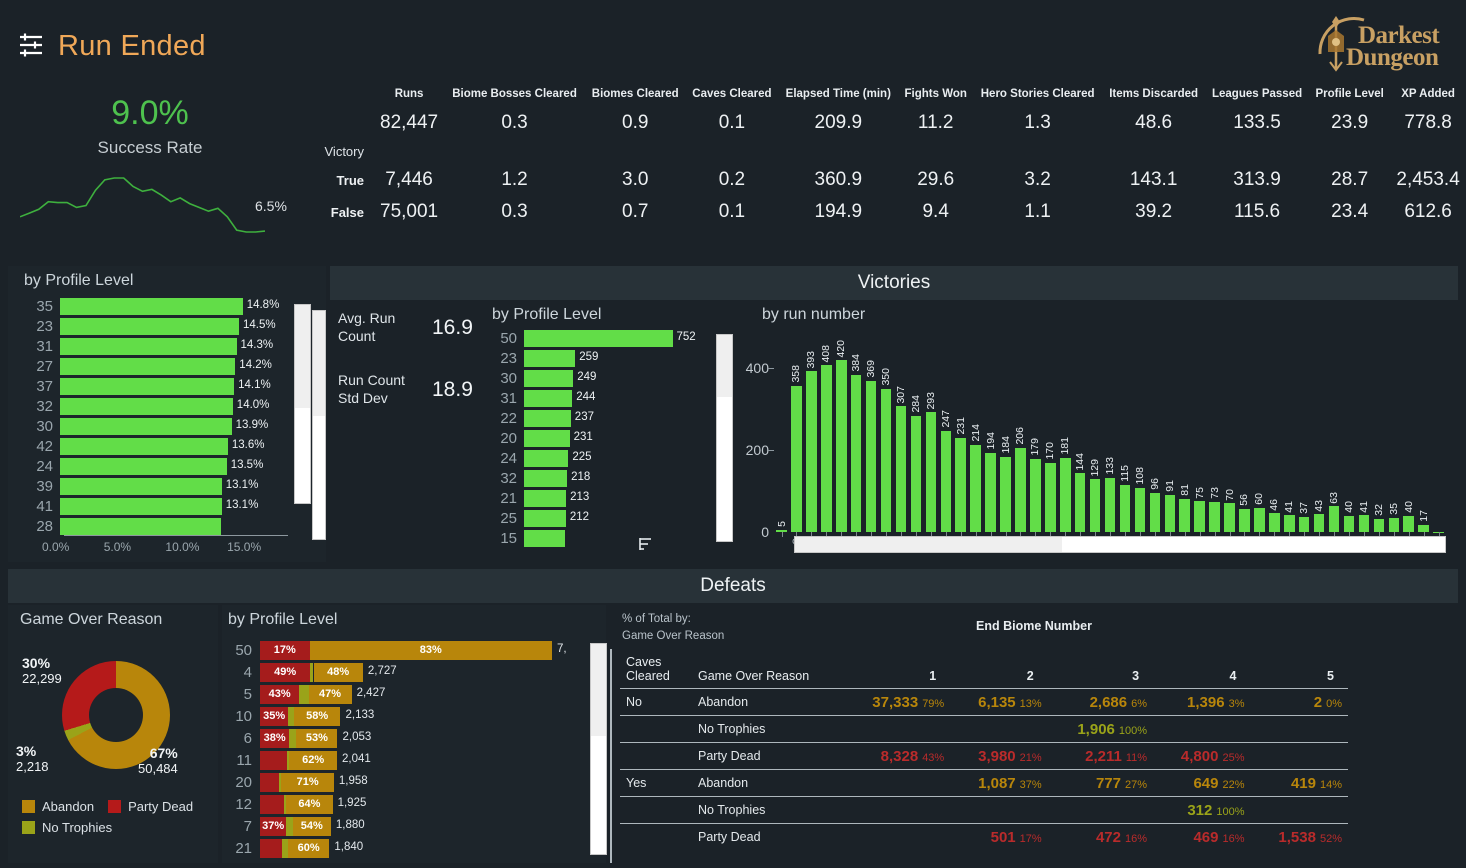  What do you see at coordinates (599, 458) in the screenshot?
I see `bar-row: 24 225` at bounding box center [599, 458].